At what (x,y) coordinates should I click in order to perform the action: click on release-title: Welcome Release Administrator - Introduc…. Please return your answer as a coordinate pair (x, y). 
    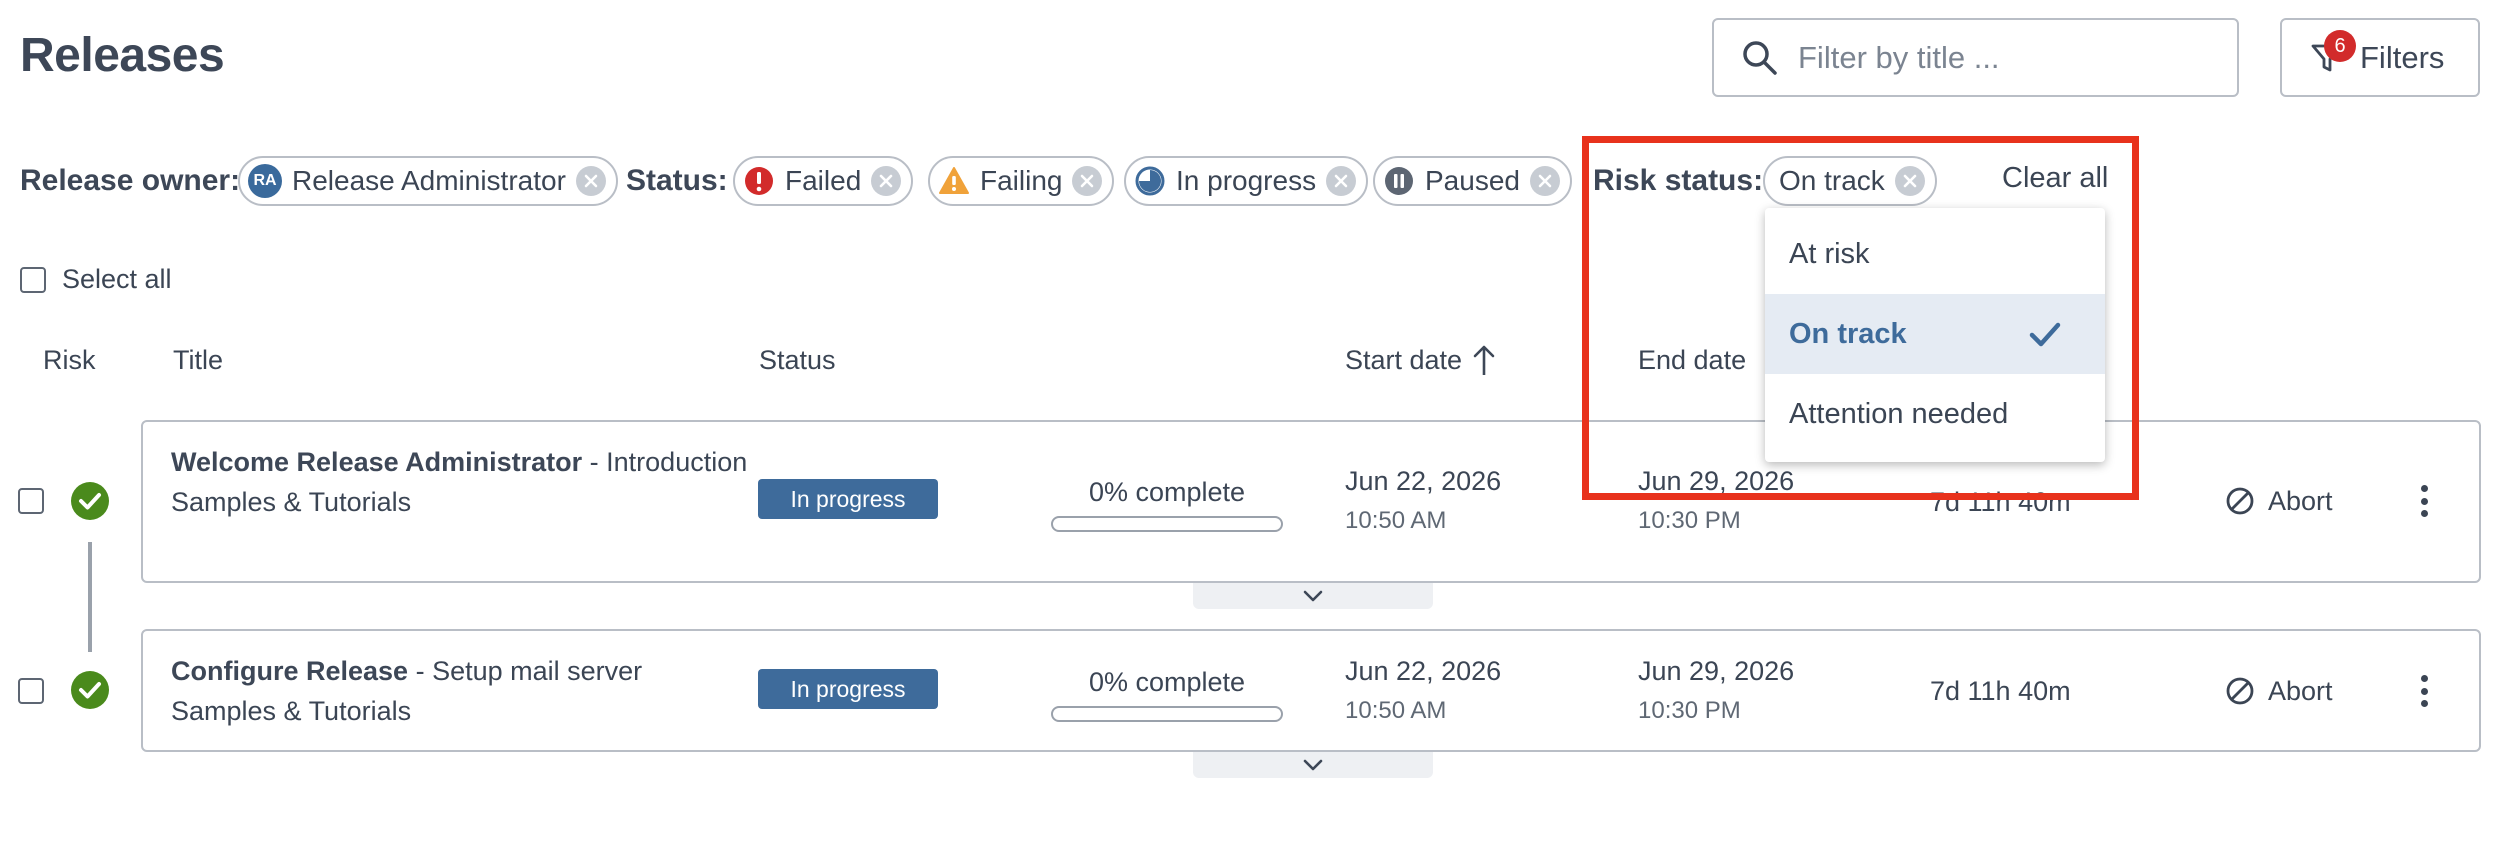
    Looking at the image, I should click on (459, 482).